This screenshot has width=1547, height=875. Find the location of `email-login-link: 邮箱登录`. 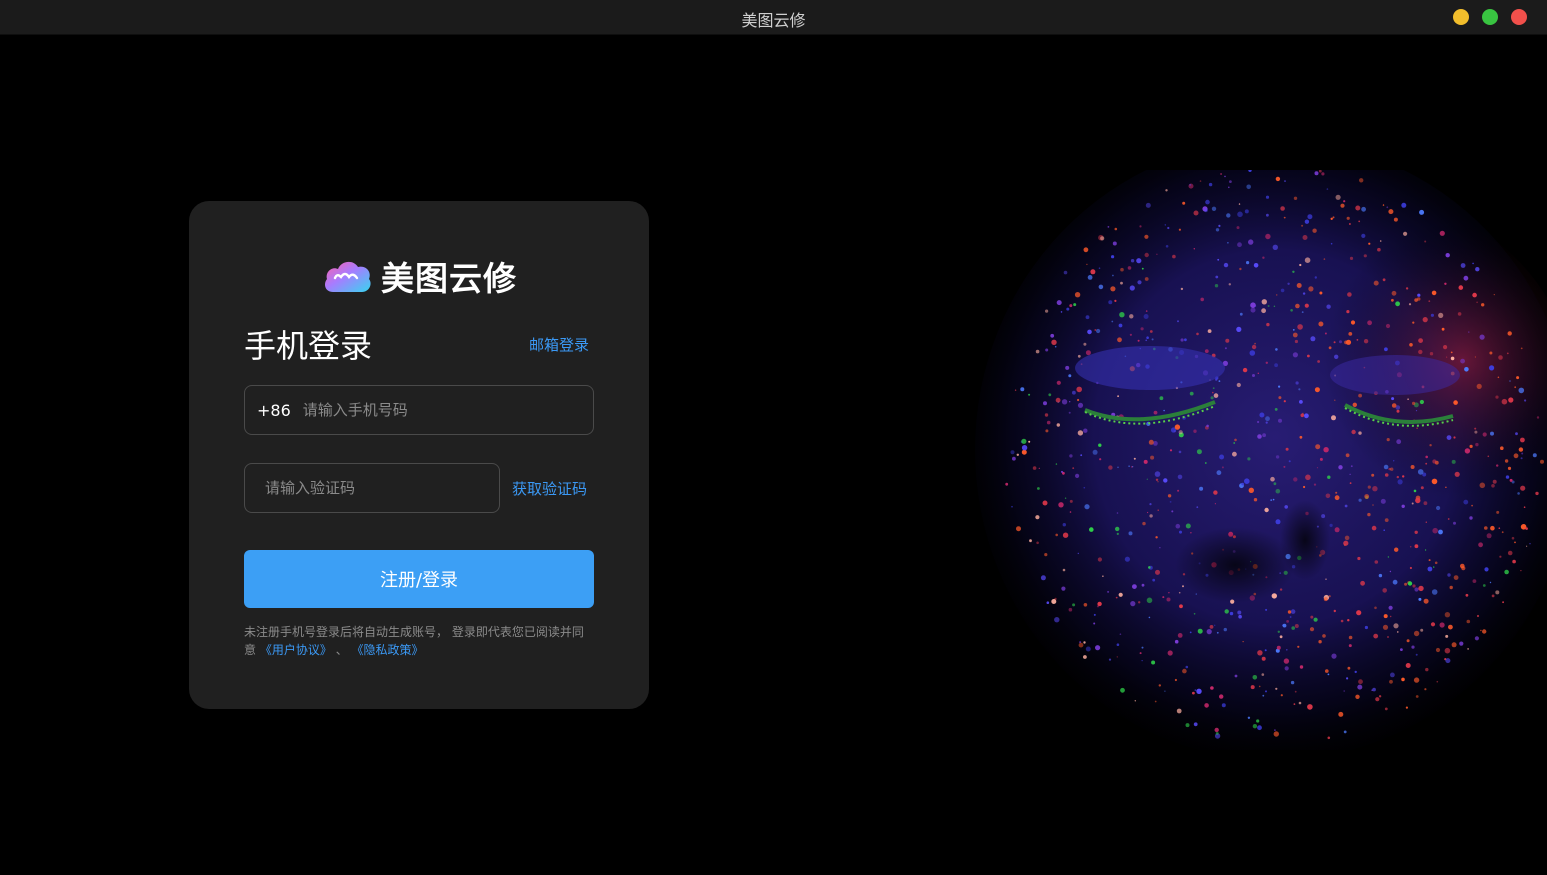

email-login-link: 邮箱登录 is located at coordinates (559, 344).